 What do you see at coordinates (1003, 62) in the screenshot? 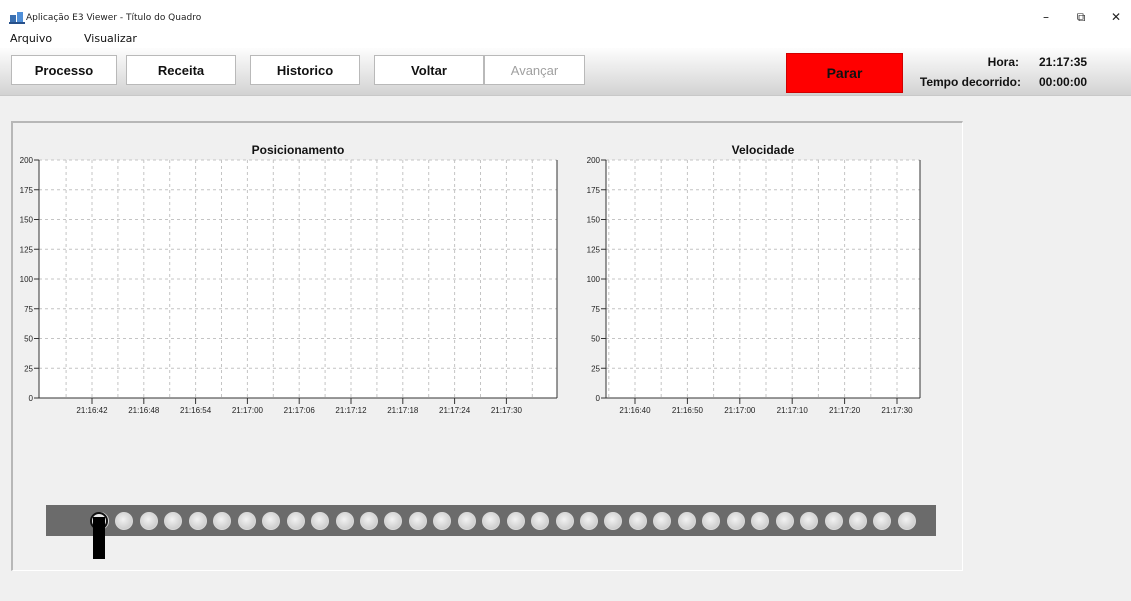
I see `hora-label: Hora:` at bounding box center [1003, 62].